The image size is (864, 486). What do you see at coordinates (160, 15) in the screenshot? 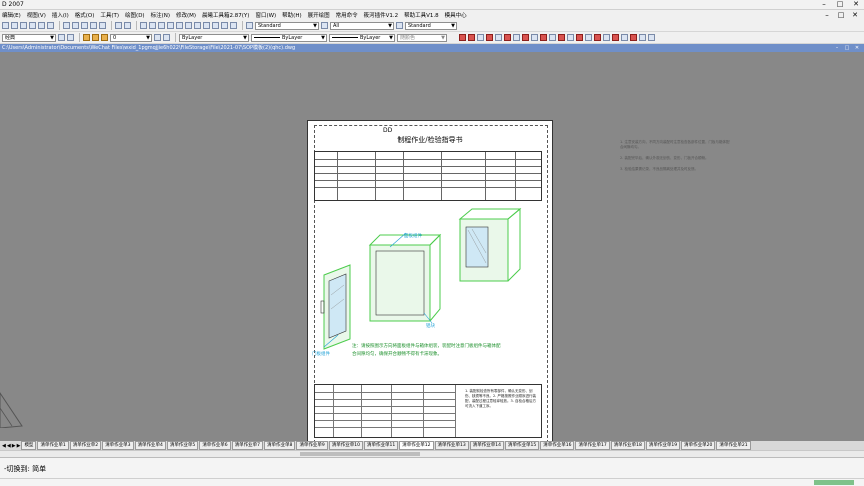
I see `menu-dimension: 标注(N)` at bounding box center [160, 15].